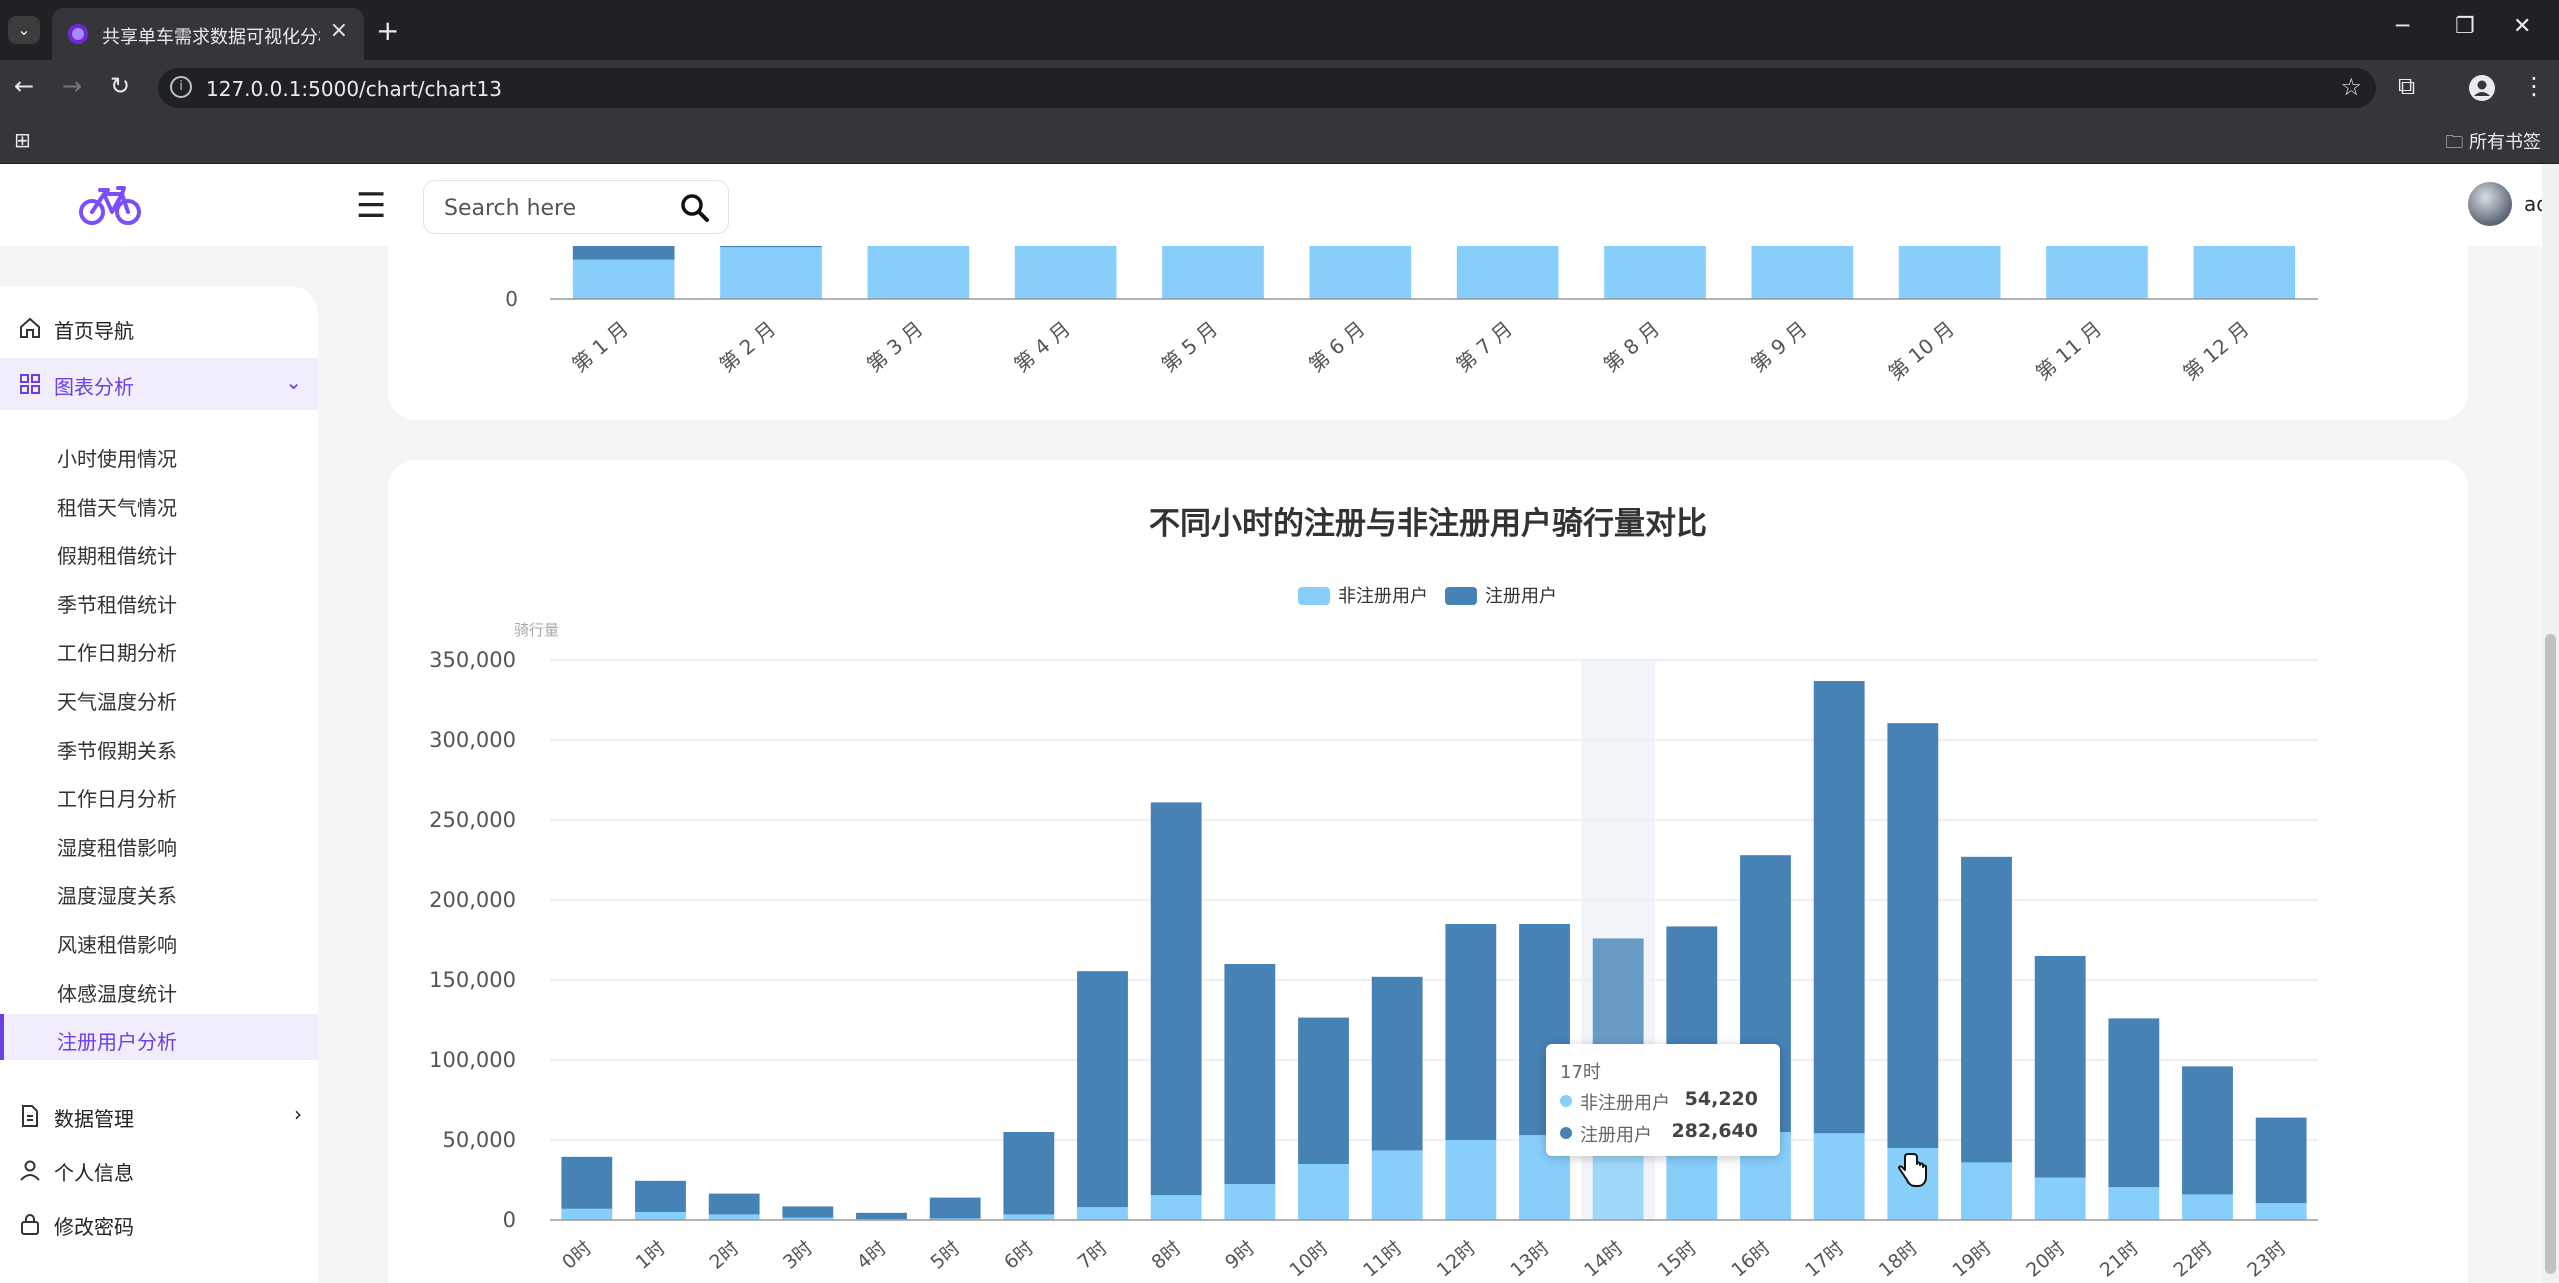 This screenshot has height=1283, width=2559. What do you see at coordinates (159, 891) in the screenshot?
I see `sidebar-subitem: 温度湿度关系` at bounding box center [159, 891].